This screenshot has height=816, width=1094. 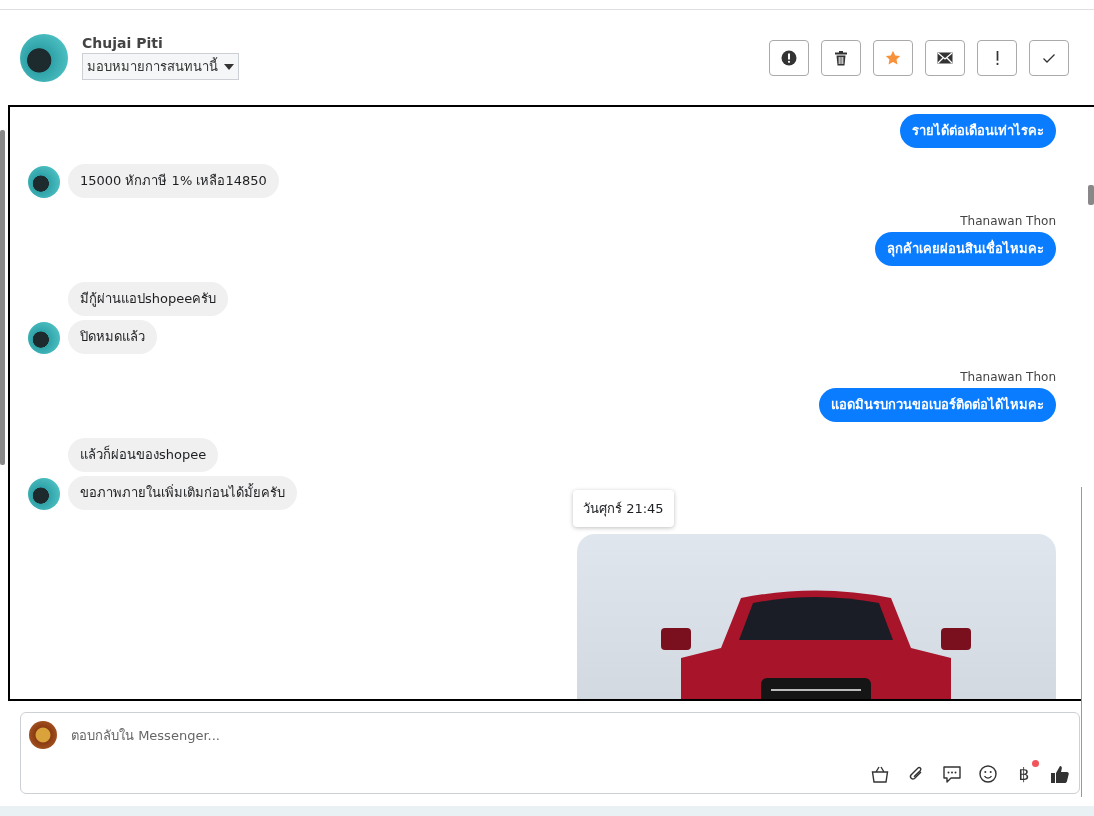 I want to click on thumbs-up-icon, so click(x=1060, y=774).